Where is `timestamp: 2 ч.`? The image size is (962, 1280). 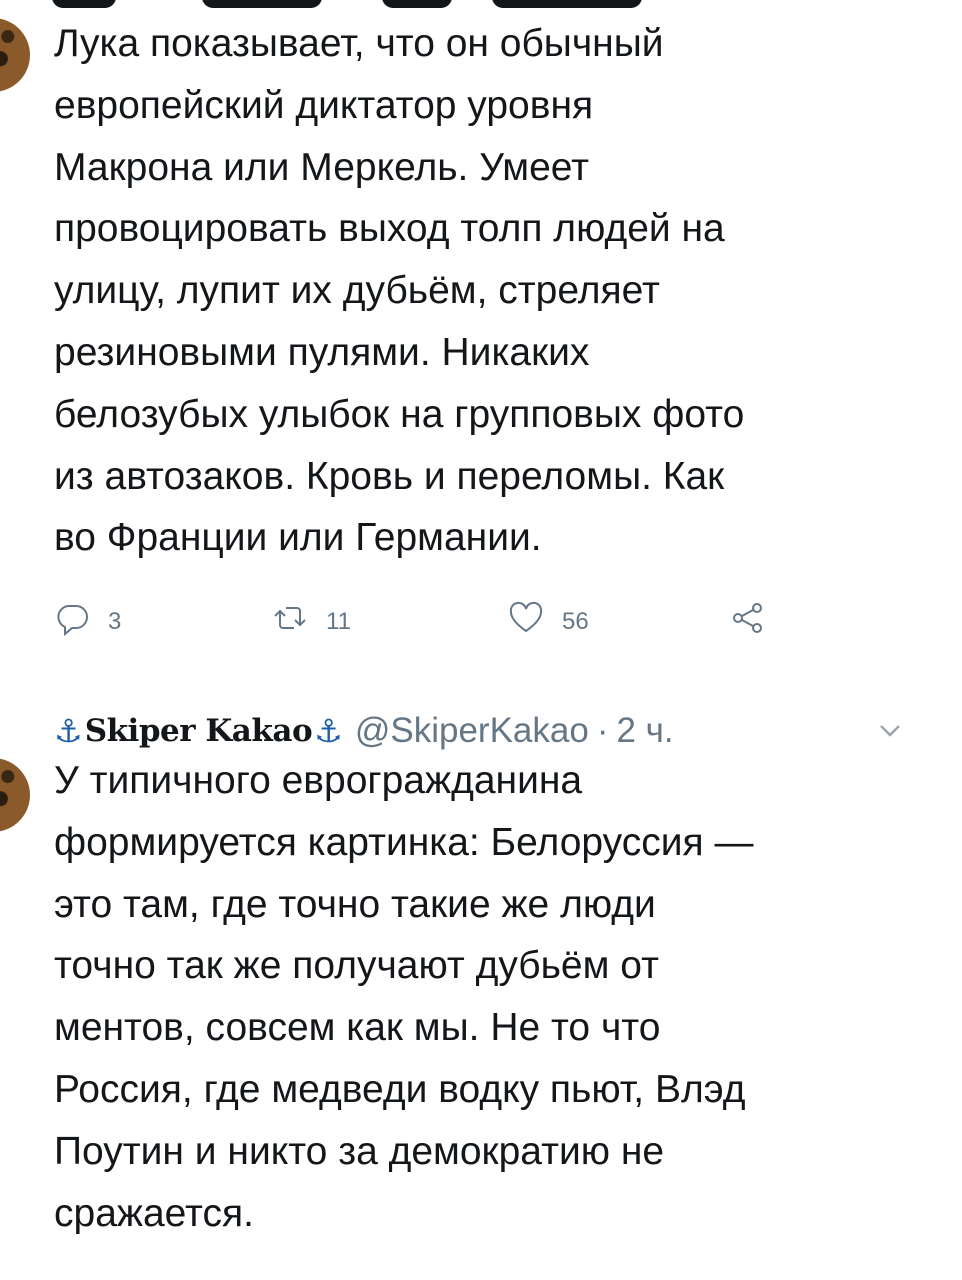 timestamp: 2 ч. is located at coordinates (644, 731).